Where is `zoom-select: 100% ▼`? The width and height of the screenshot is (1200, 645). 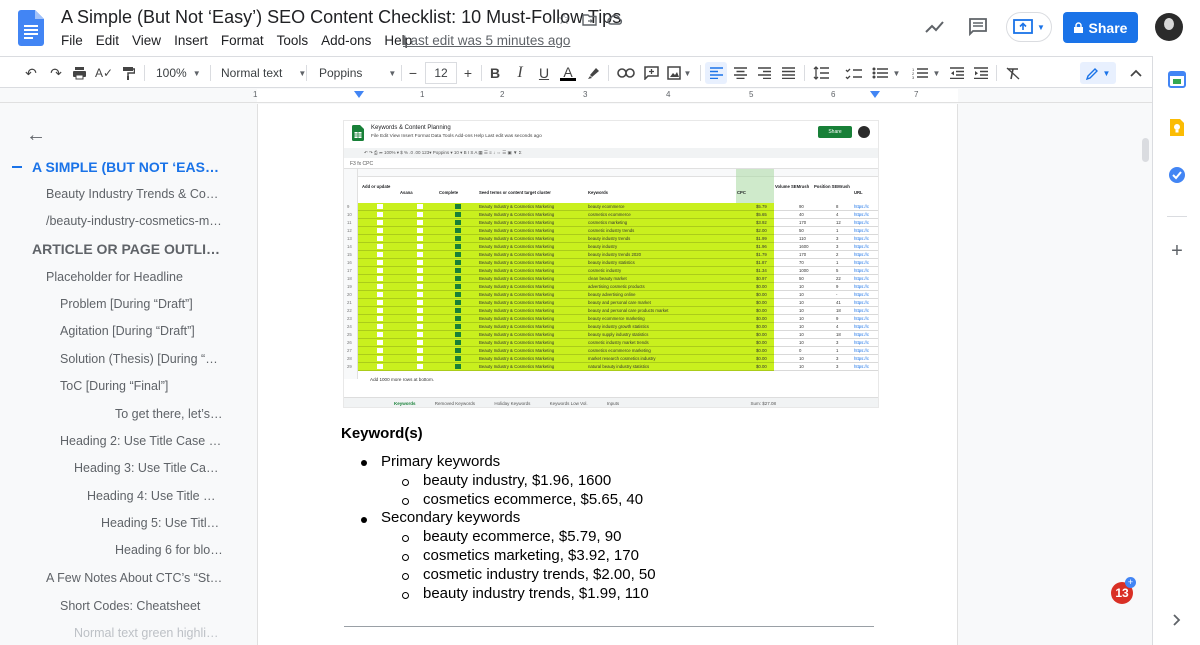 zoom-select: 100% ▼ is located at coordinates (178, 73).